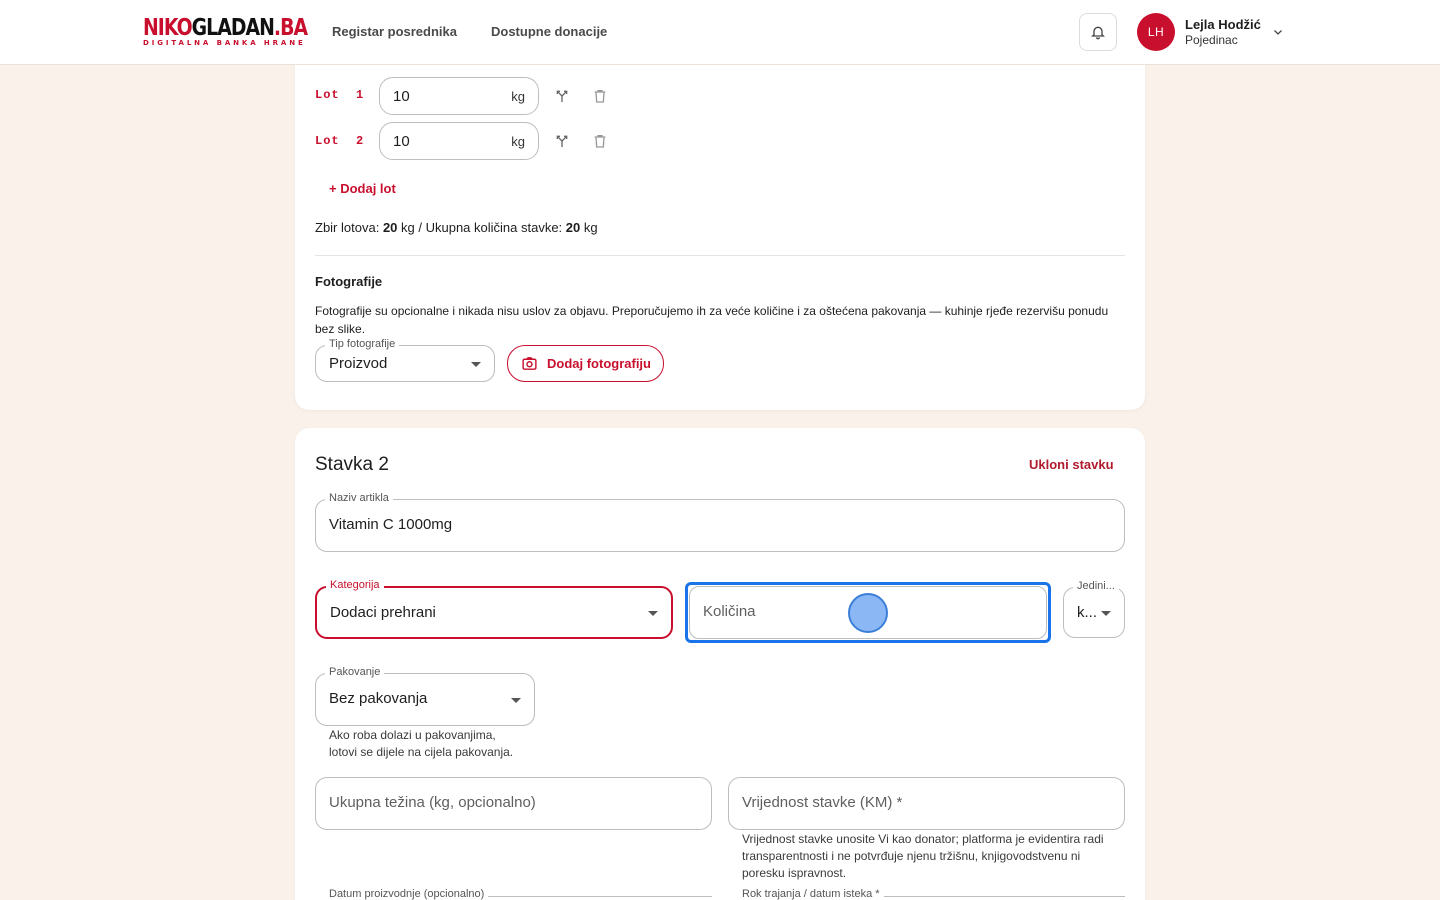 This screenshot has width=1440, height=900. What do you see at coordinates (1156, 32) in the screenshot?
I see `avatar: LH` at bounding box center [1156, 32].